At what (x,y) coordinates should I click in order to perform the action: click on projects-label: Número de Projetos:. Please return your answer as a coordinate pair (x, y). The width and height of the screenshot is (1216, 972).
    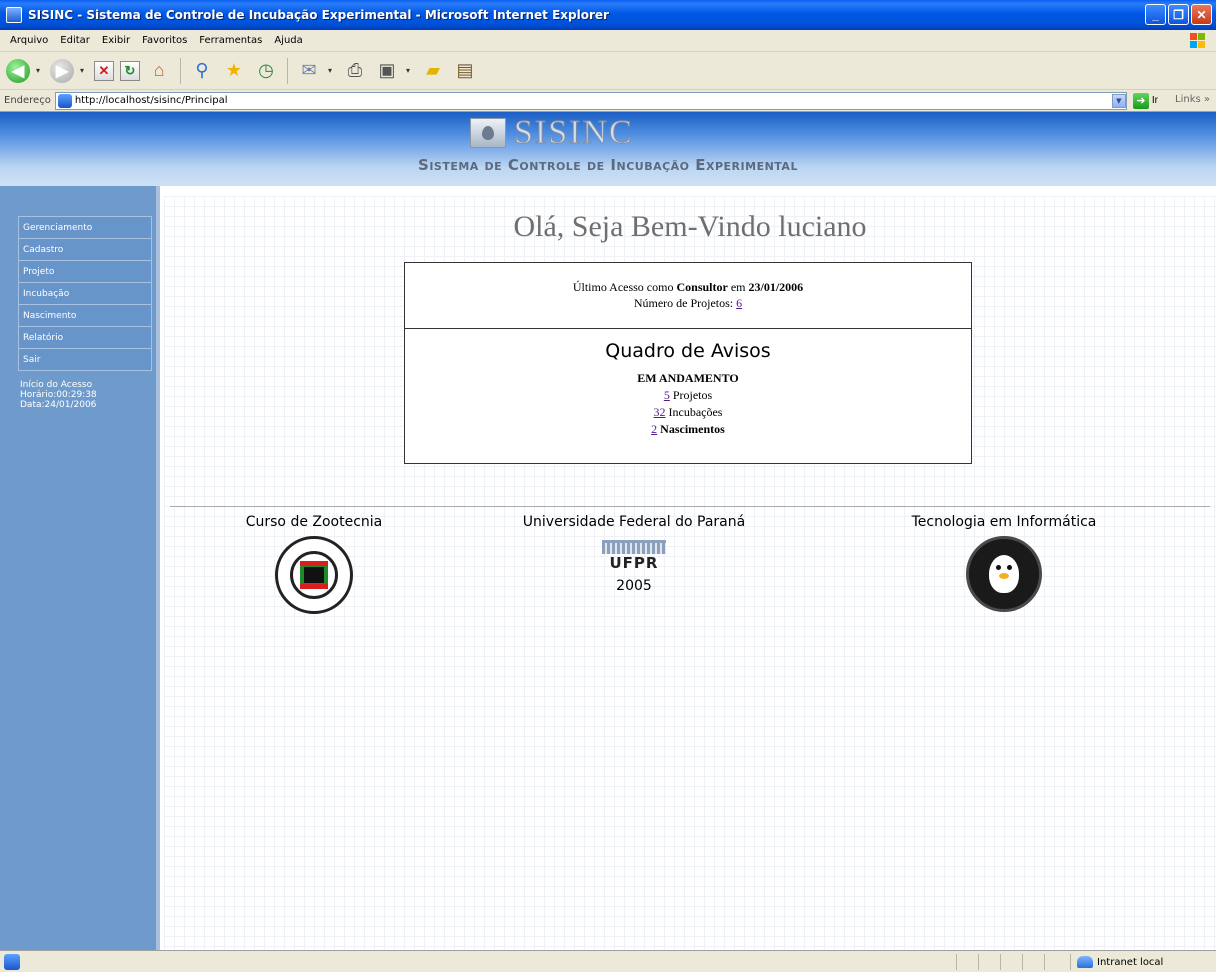
    Looking at the image, I should click on (683, 303).